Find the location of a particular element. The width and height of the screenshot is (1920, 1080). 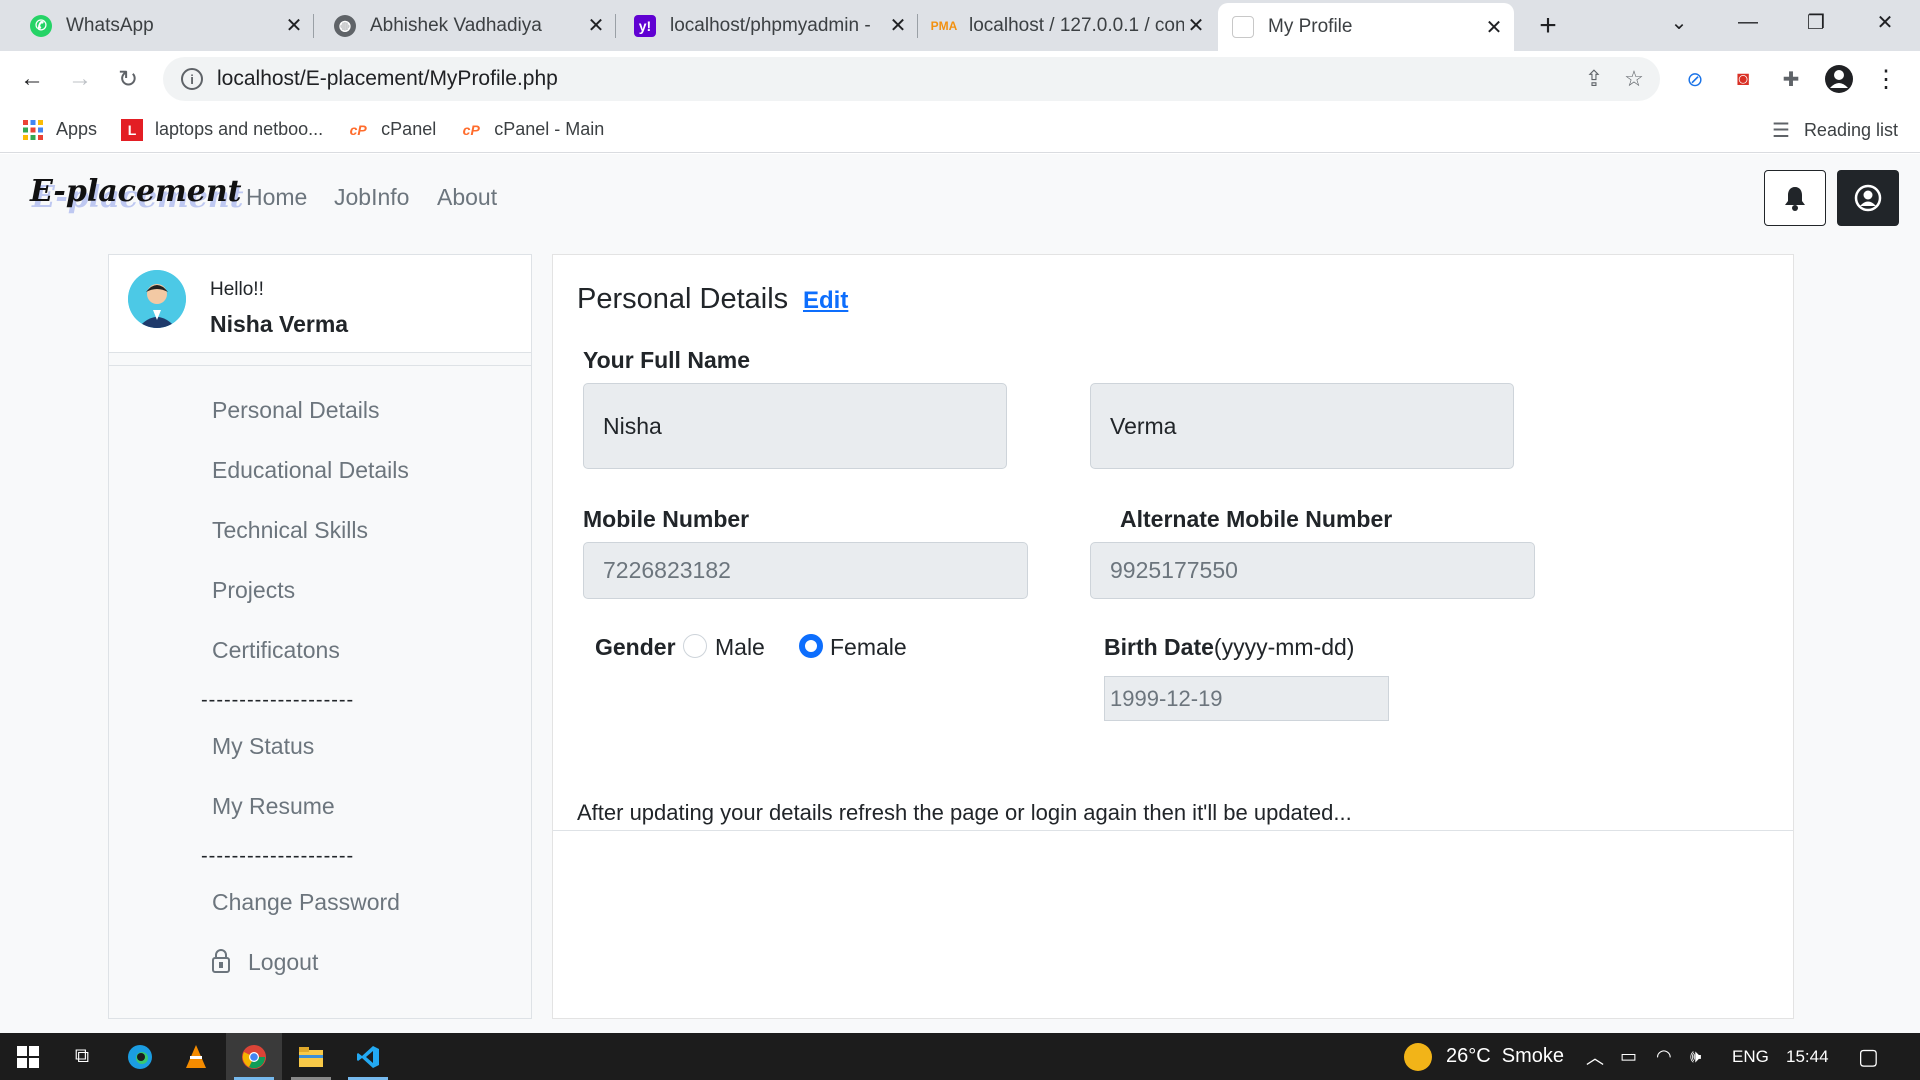

browser-tab-whatsapp: ✆ WhatsApp ✕ is located at coordinates (157, 25).